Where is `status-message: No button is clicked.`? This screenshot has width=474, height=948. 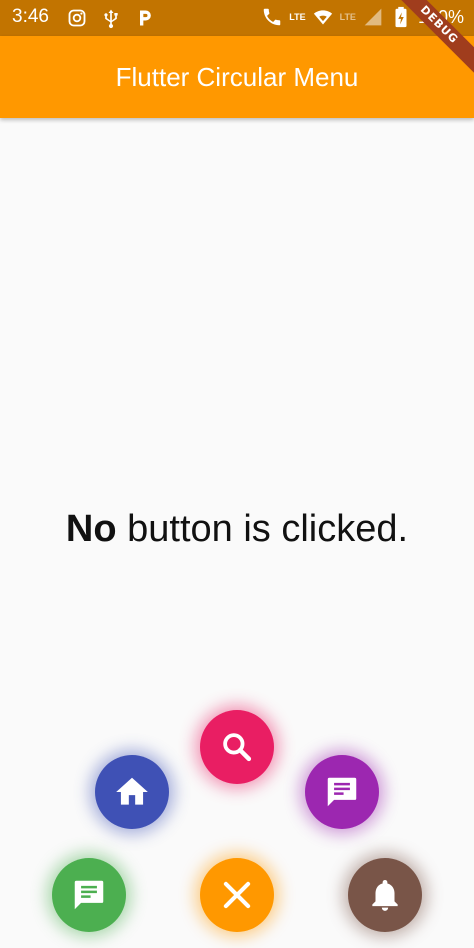 status-message: No button is clicked. is located at coordinates (237, 529).